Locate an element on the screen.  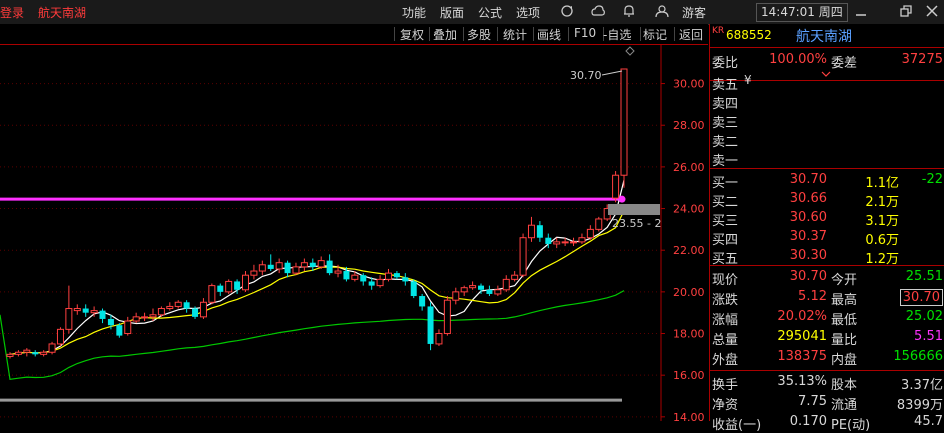
y-tick-label: 26.00 is located at coordinates (689, 167).